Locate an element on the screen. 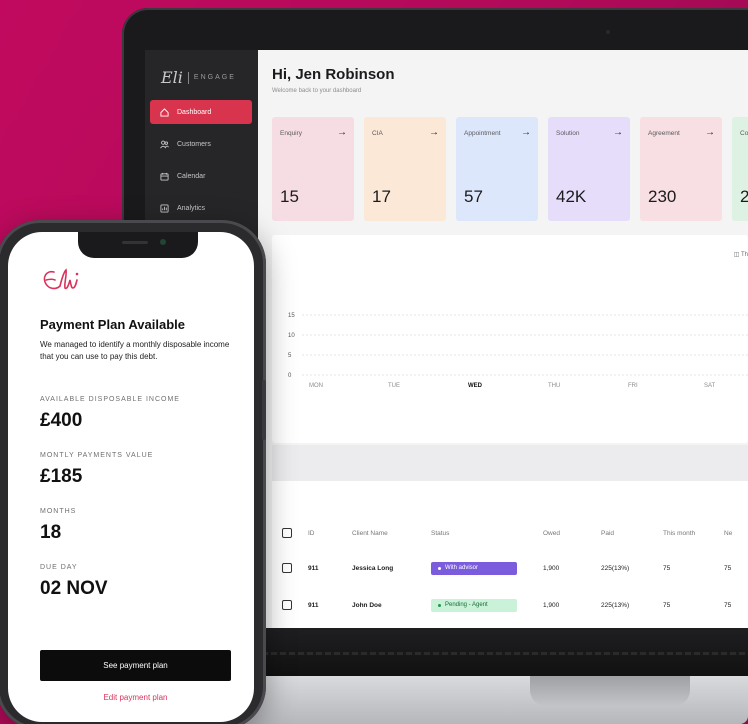  stat-card-solution: Solution → 42K is located at coordinates (589, 169).